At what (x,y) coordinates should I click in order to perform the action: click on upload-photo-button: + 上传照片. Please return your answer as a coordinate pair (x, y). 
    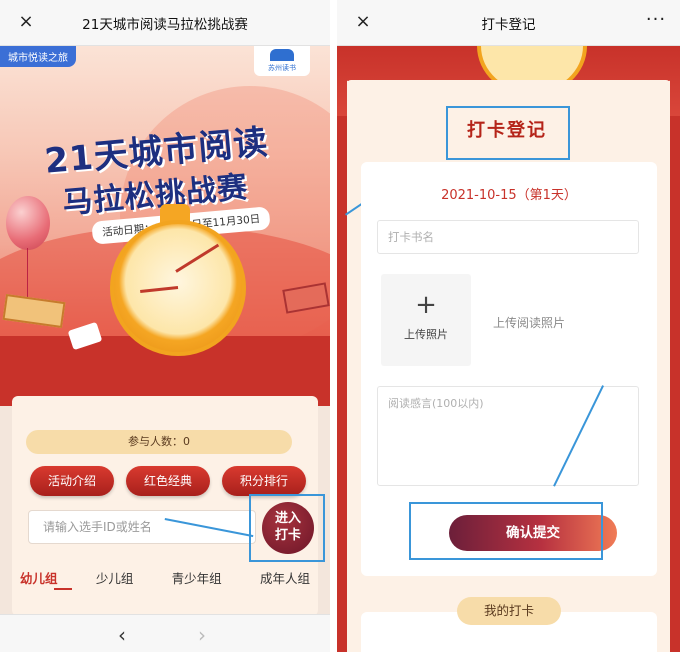
    Looking at the image, I should click on (426, 320).